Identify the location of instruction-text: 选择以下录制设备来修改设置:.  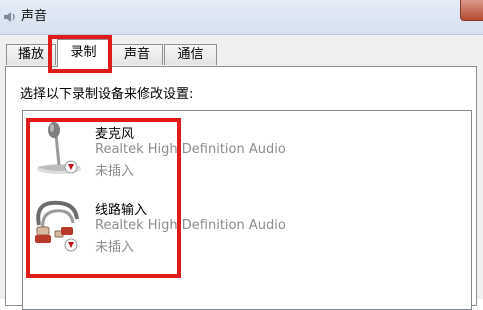
(107, 94).